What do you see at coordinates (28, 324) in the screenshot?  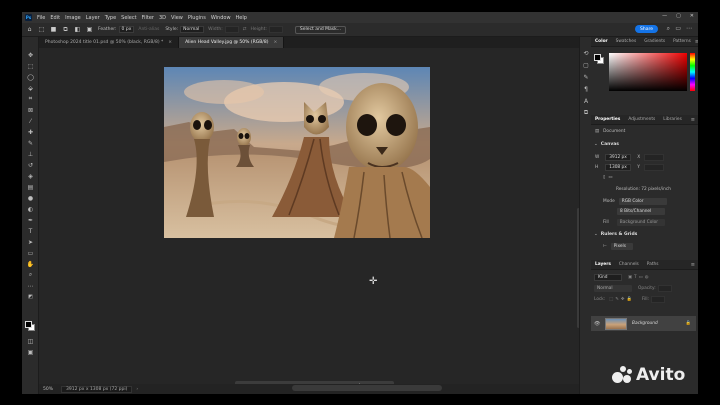 I see `foreground-color-swatch` at bounding box center [28, 324].